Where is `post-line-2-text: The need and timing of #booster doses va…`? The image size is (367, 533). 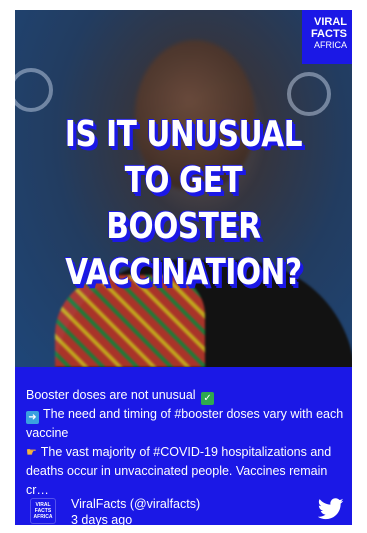 post-line-2-text: The need and timing of #booster doses va… is located at coordinates (185, 423).